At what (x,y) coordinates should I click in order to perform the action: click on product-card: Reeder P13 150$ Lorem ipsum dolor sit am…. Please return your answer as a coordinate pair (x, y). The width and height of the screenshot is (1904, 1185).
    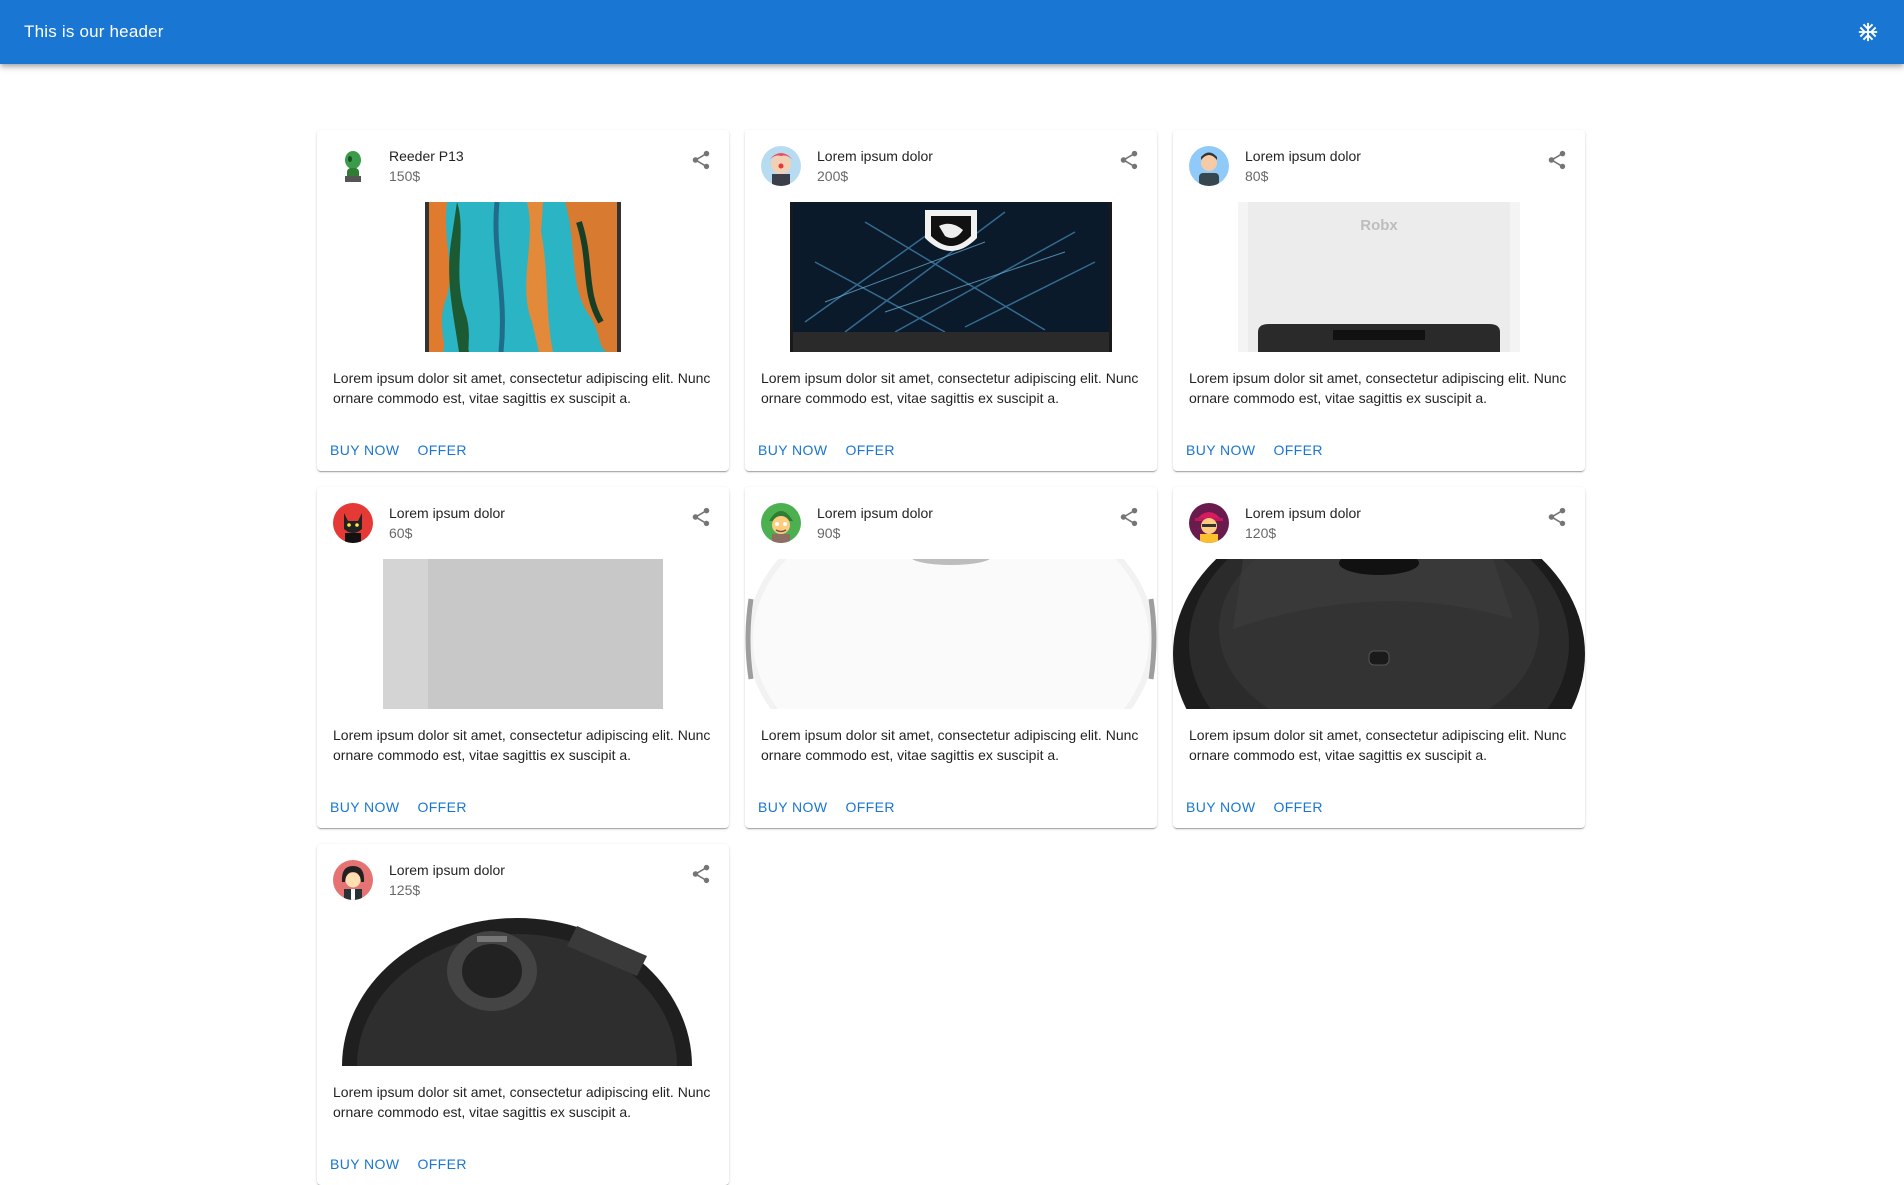
    Looking at the image, I should click on (523, 300).